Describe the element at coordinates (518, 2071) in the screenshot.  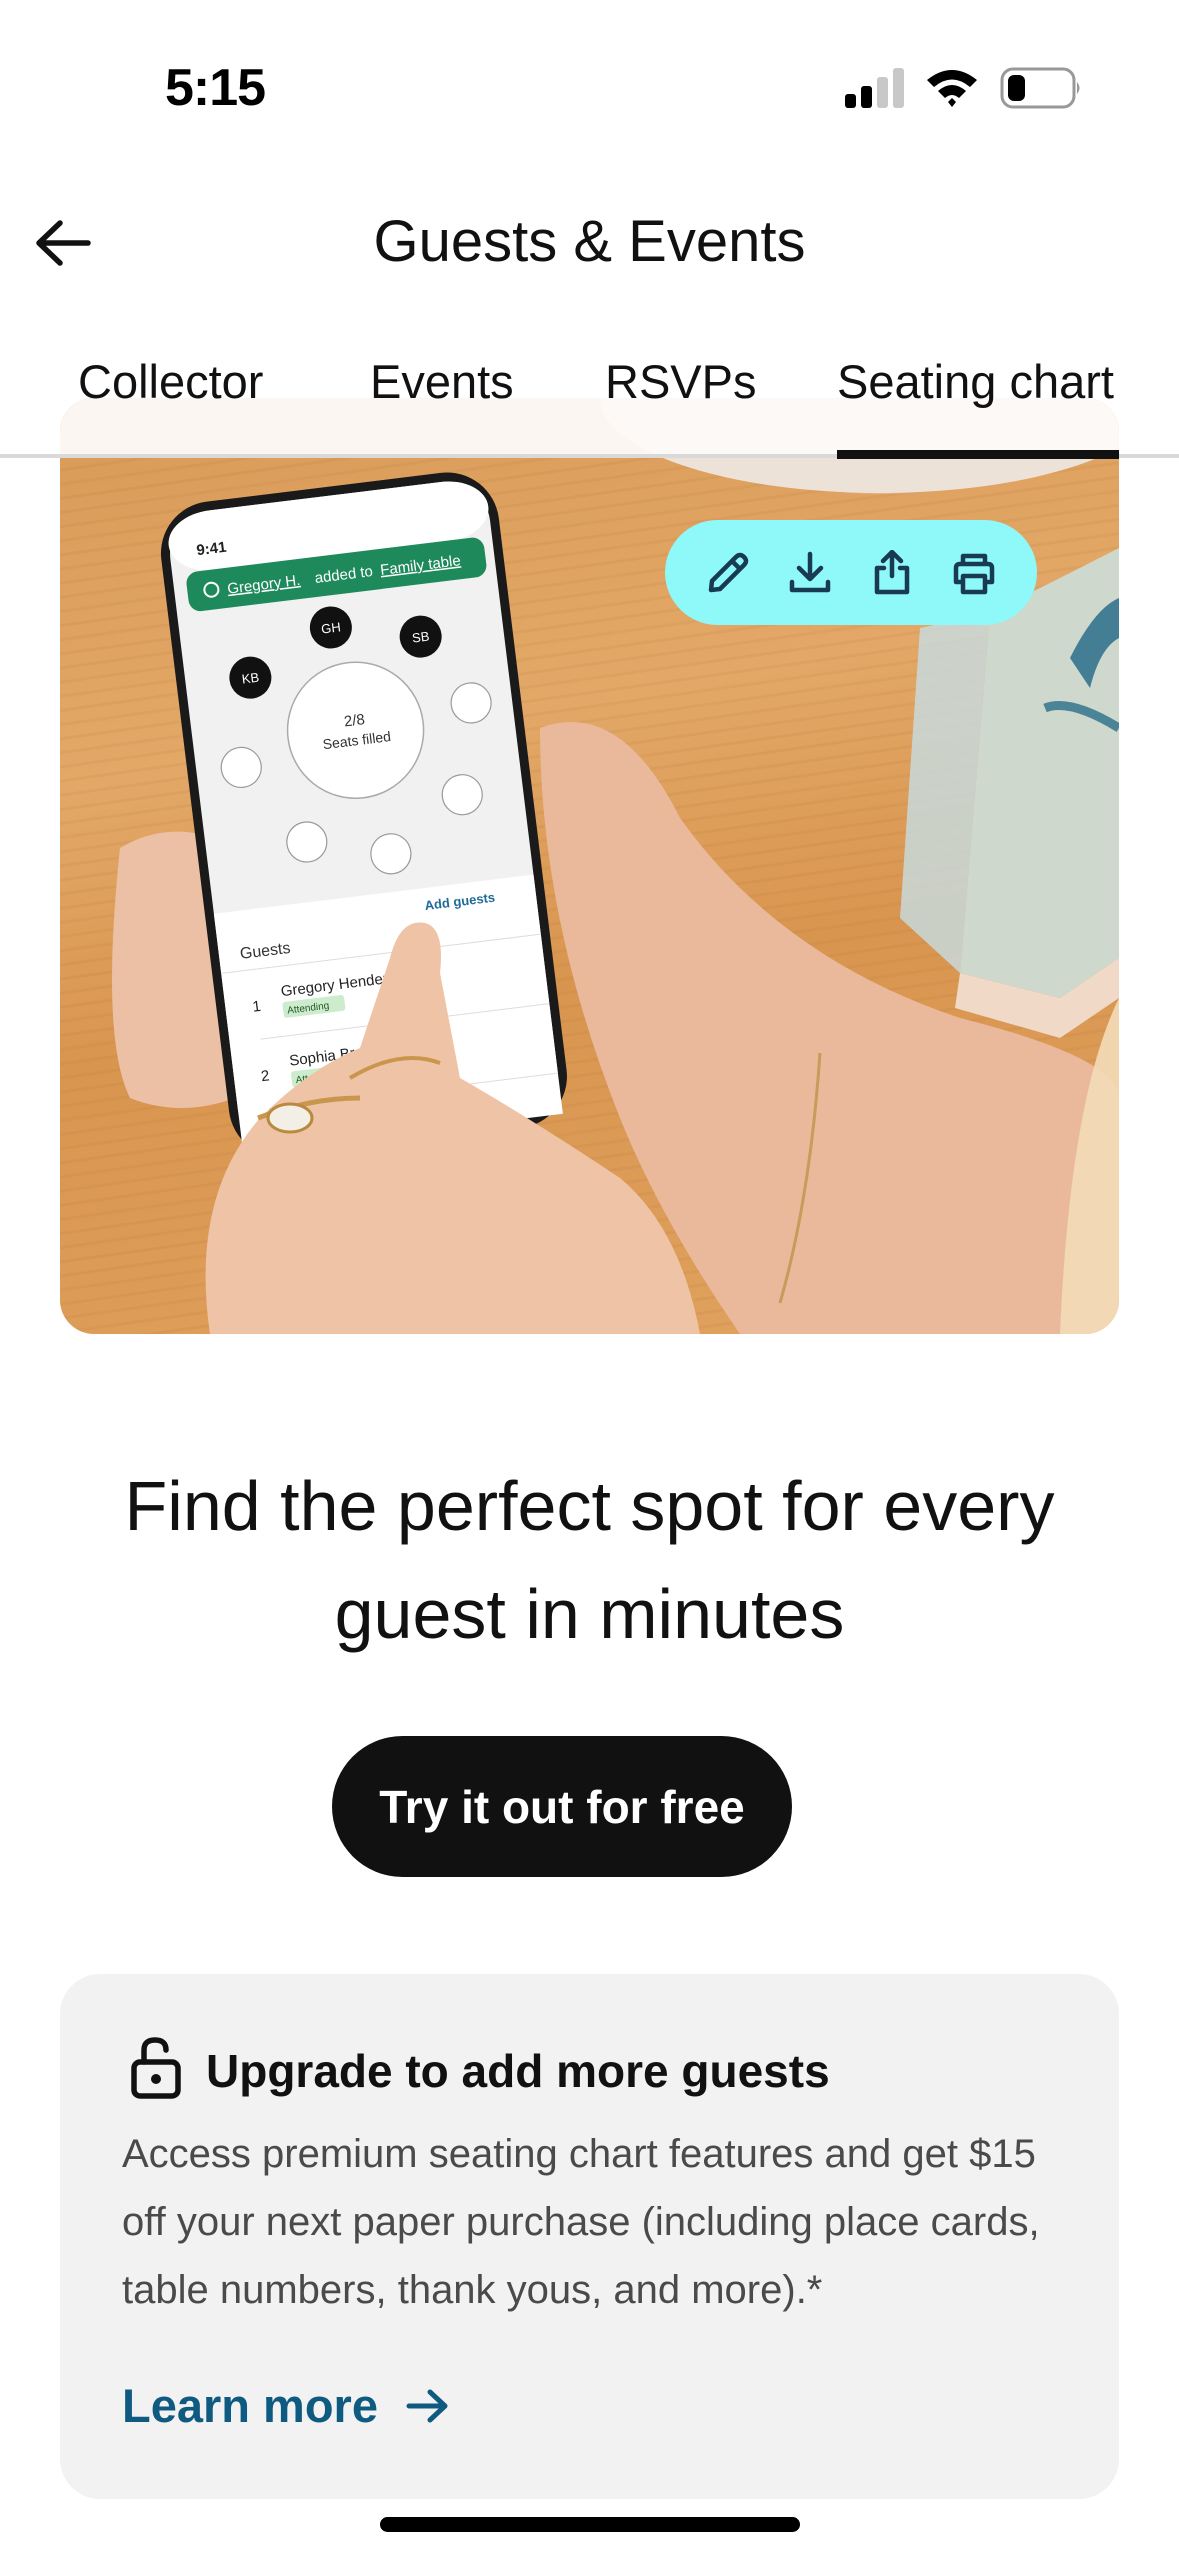
I see `upgrade-title: Upgrade to add more guests` at that location.